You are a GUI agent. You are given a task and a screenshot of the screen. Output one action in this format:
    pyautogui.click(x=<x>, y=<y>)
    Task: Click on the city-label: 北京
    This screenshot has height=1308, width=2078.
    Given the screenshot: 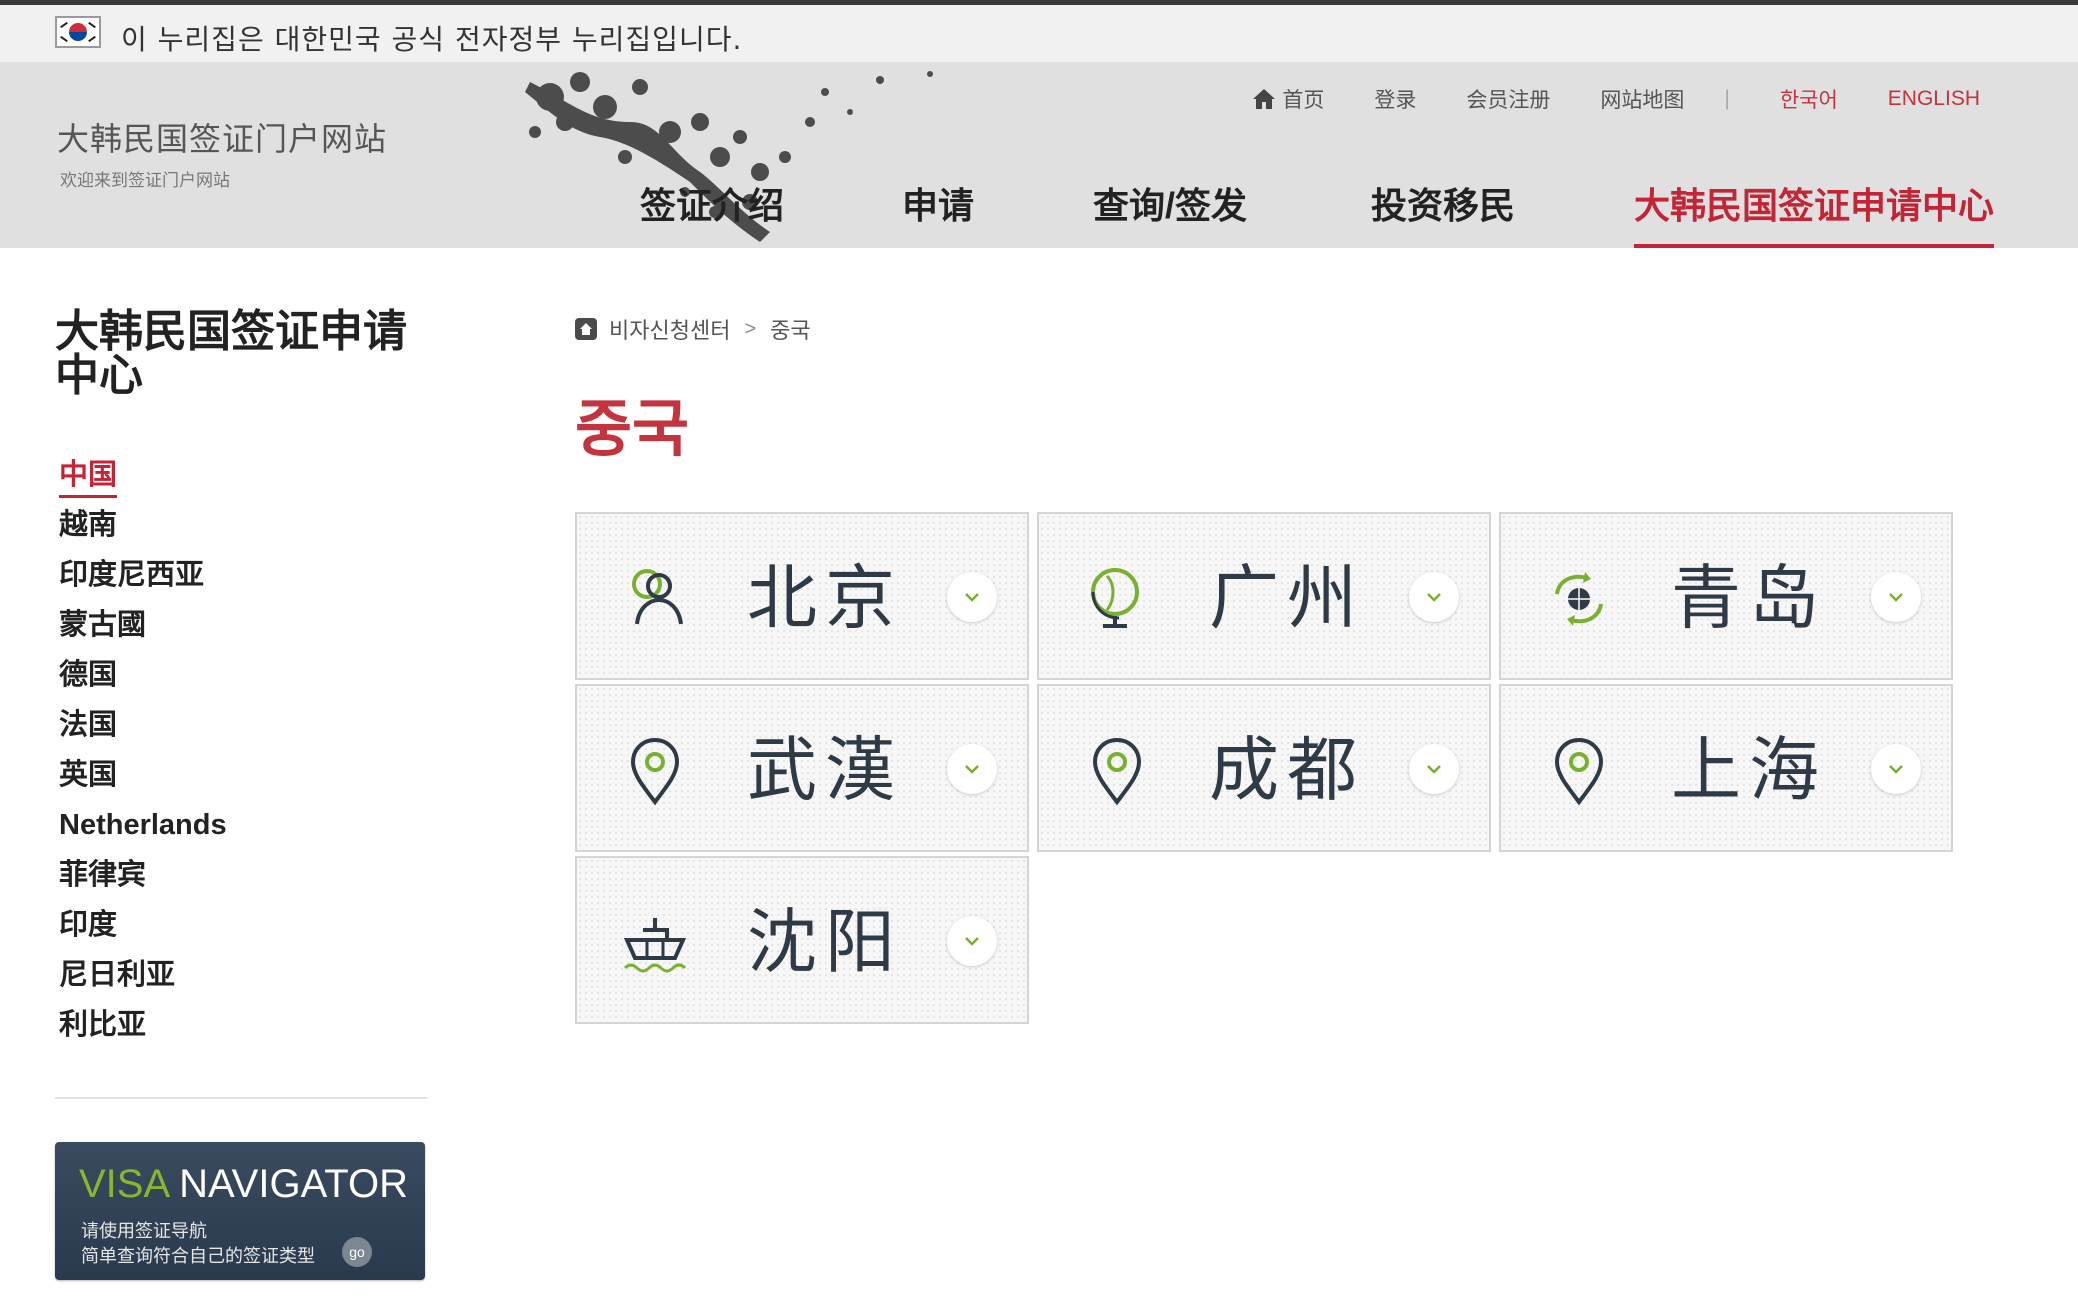 What is the action you would take?
    pyautogui.click(x=825, y=598)
    